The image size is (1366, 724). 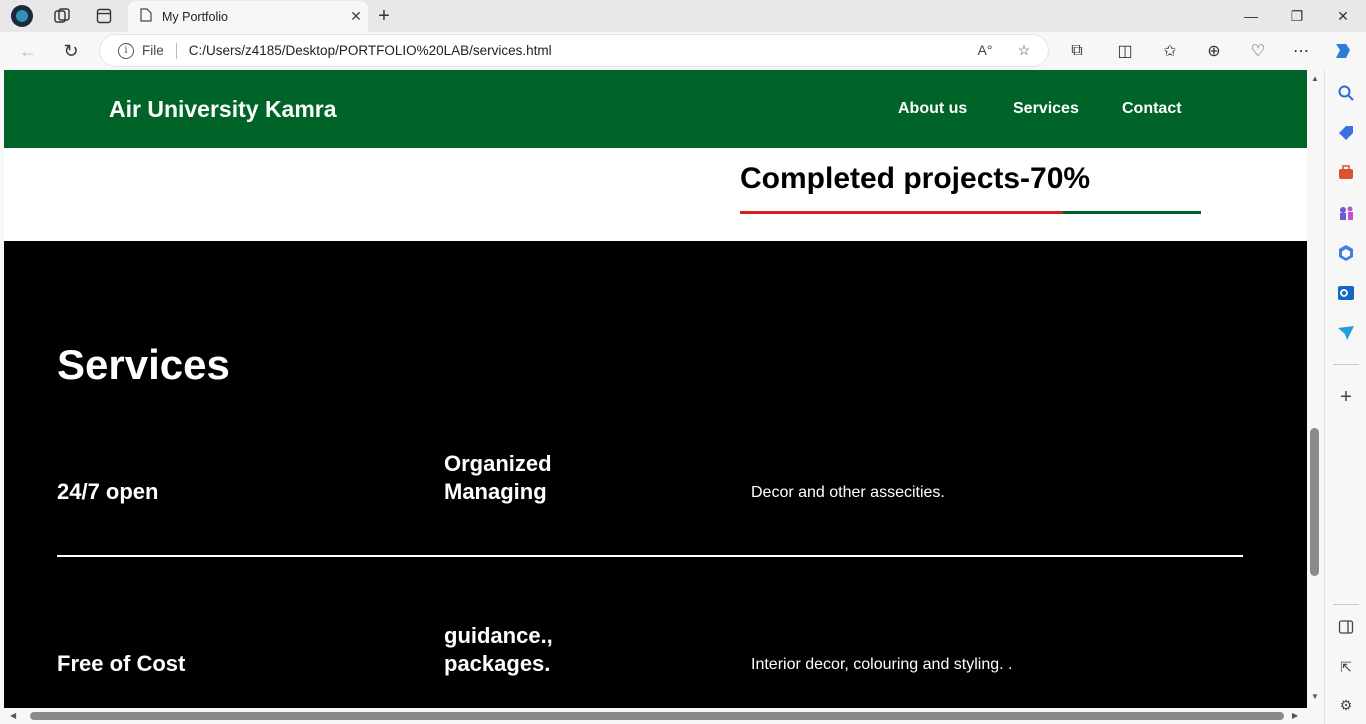 What do you see at coordinates (1024, 50) in the screenshot?
I see `favorite-star-icon: ☆` at bounding box center [1024, 50].